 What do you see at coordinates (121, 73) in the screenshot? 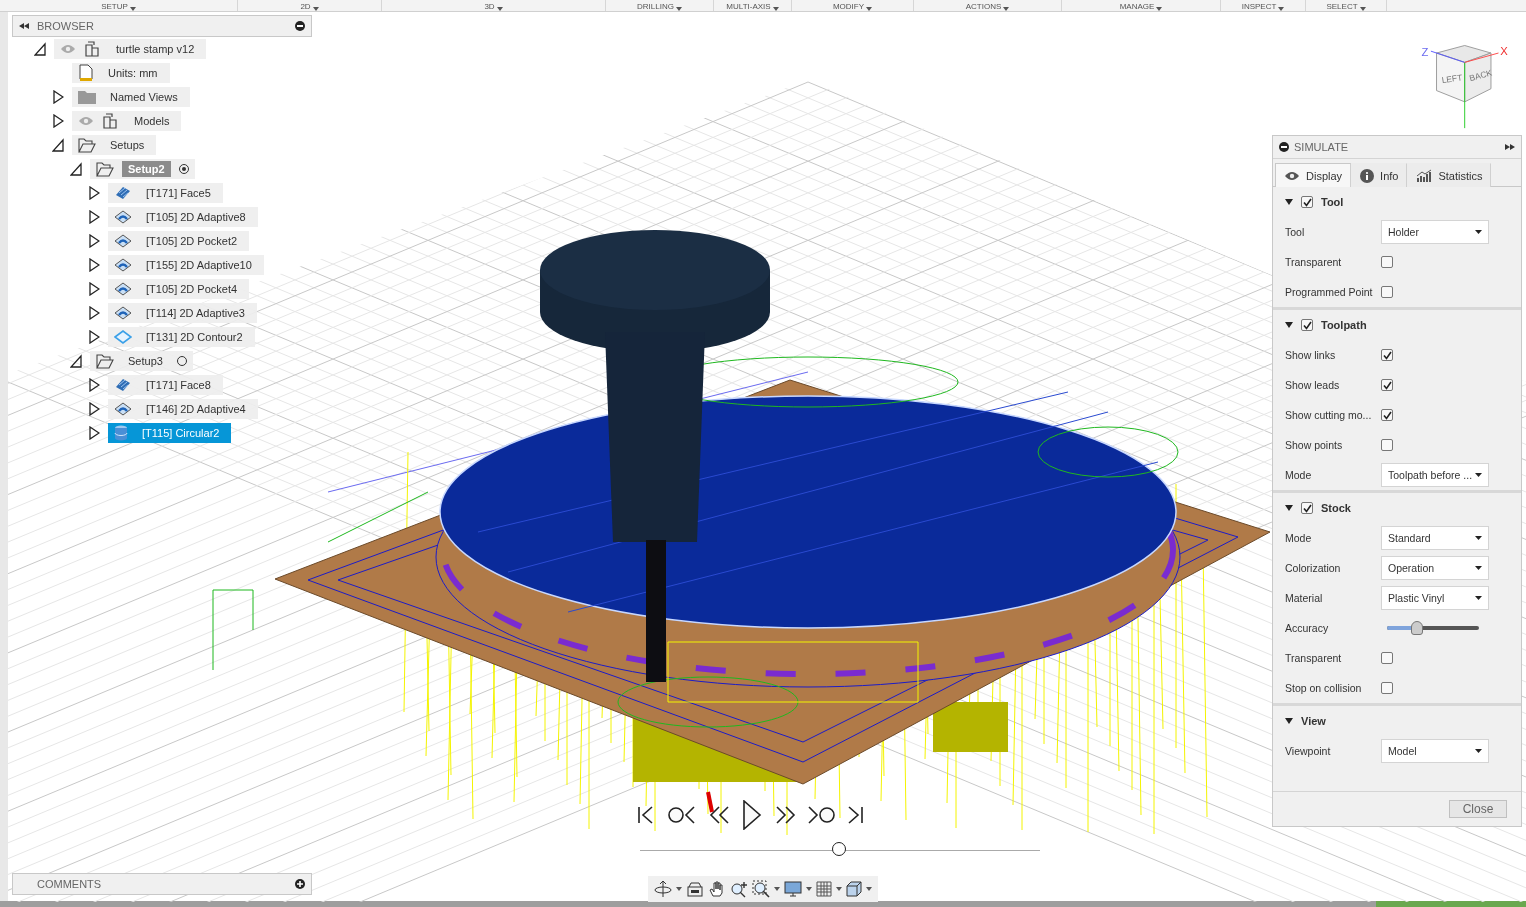
I see `browser-item: Units: mm` at bounding box center [121, 73].